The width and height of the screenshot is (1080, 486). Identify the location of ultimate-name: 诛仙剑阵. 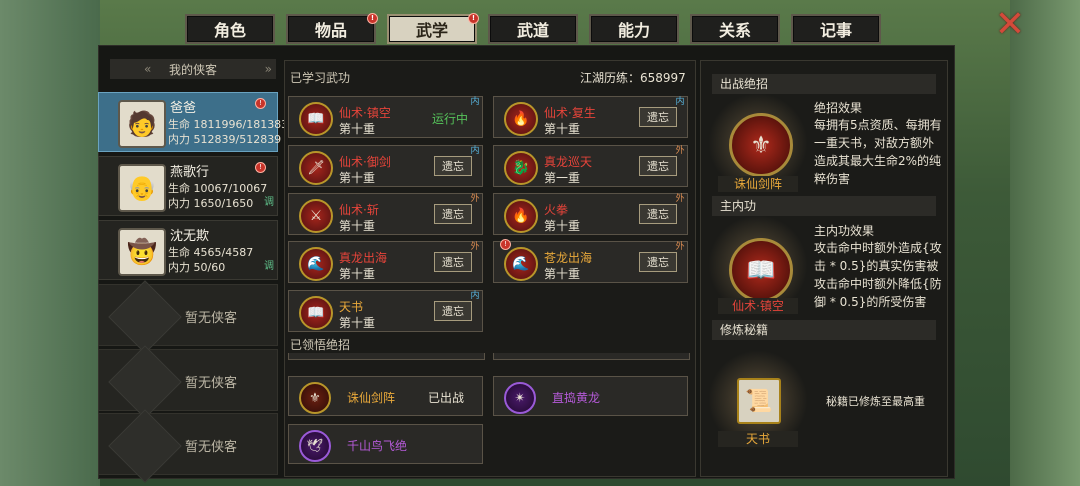
(371, 398).